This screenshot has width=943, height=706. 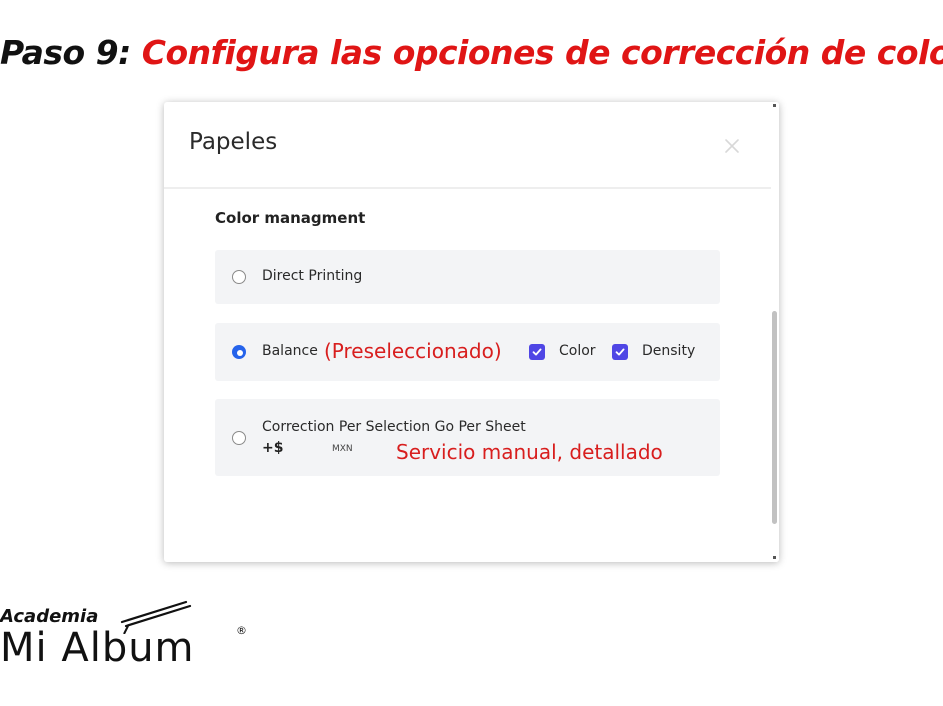 I want to click on option-balance: Balance (Preseleccionado) Color Density, so click(x=467, y=352).